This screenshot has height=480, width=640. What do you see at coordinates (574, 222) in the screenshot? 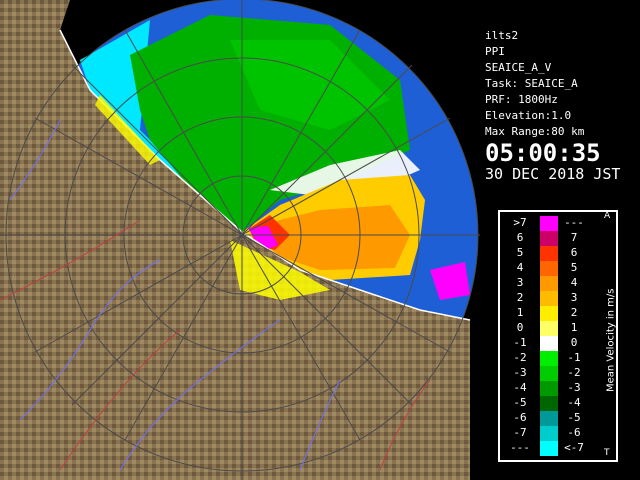
I see `legend-row-upper: ---` at bounding box center [574, 222].